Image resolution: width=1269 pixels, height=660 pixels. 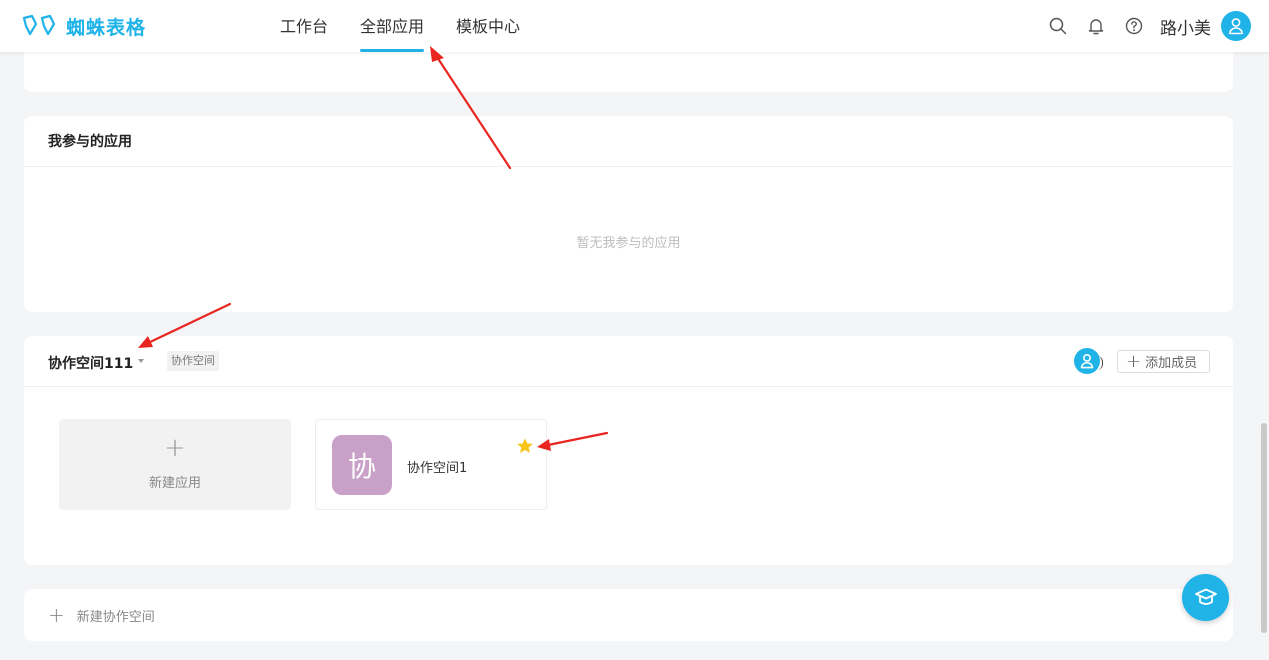 What do you see at coordinates (525, 446) in the screenshot?
I see `star-icon` at bounding box center [525, 446].